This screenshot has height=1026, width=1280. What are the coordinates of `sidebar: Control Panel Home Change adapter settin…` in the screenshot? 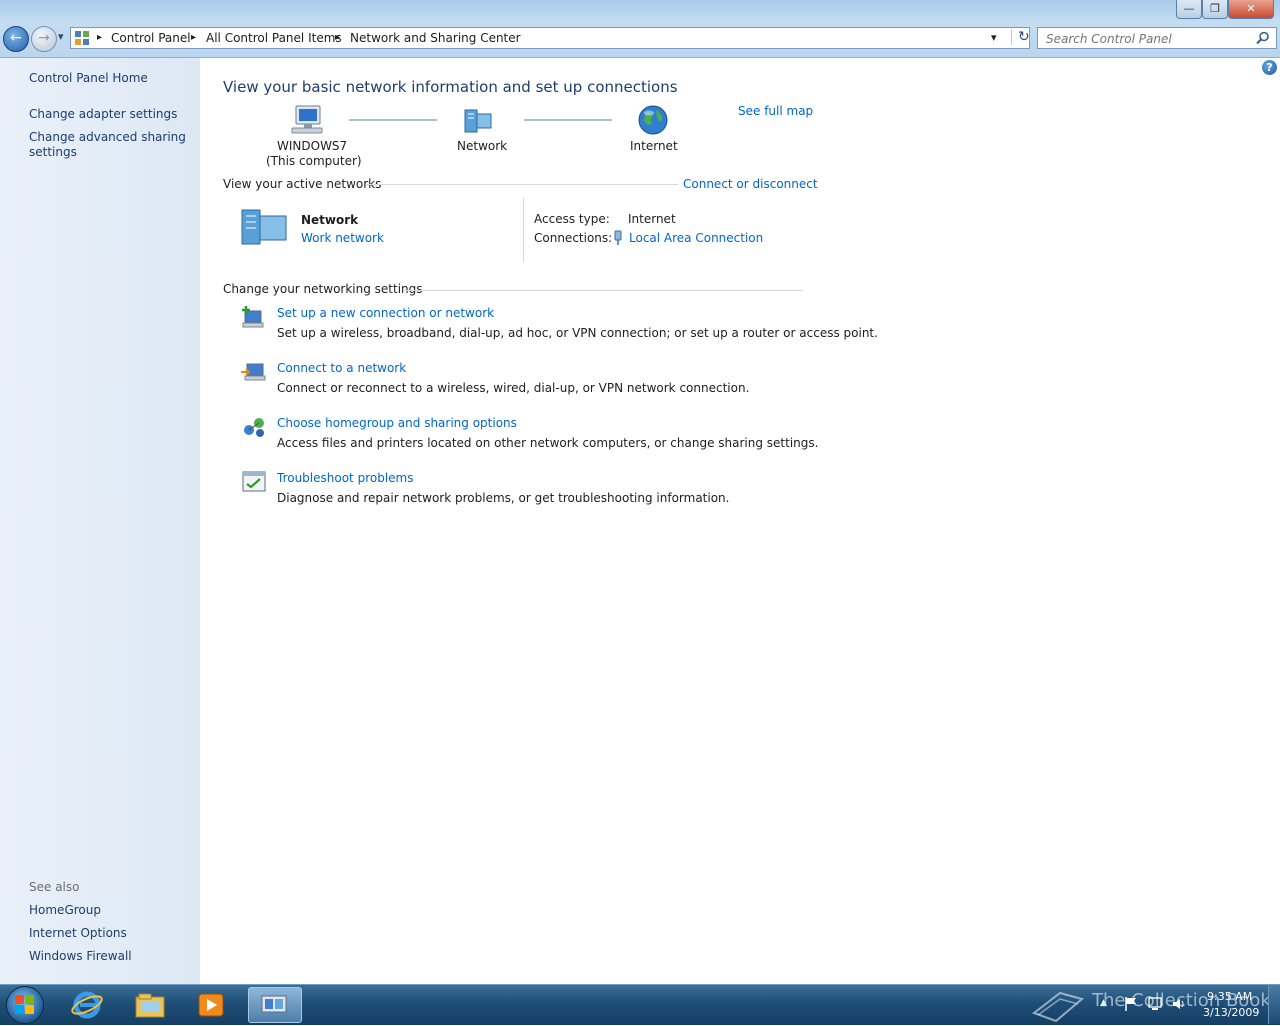 It's located at (100, 521).